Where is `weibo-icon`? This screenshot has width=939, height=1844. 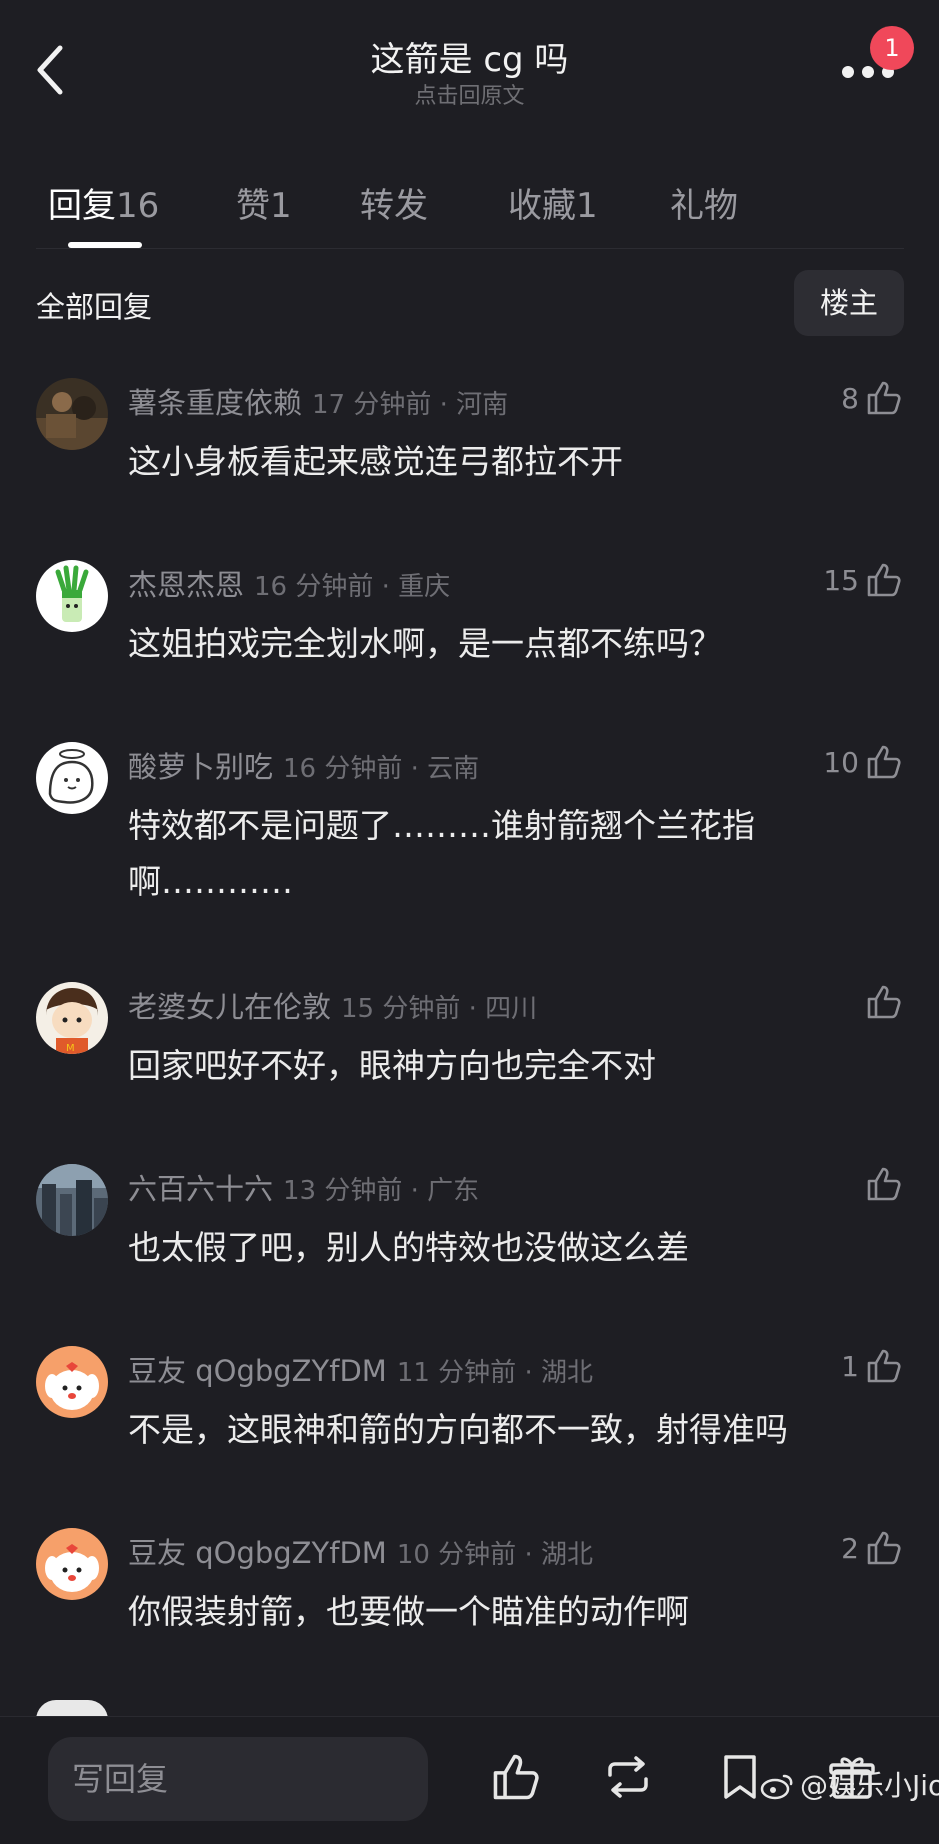 weibo-icon is located at coordinates (777, 1786).